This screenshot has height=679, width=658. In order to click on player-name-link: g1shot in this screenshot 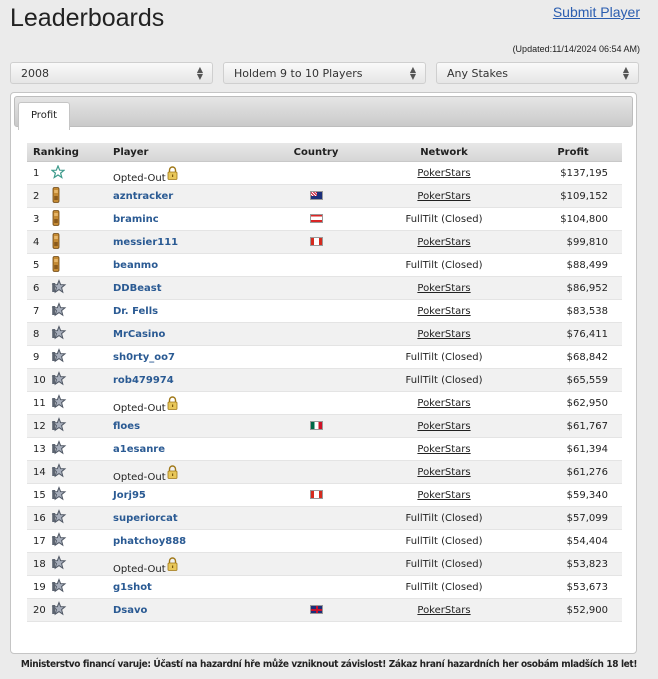, I will do `click(132, 587)`.